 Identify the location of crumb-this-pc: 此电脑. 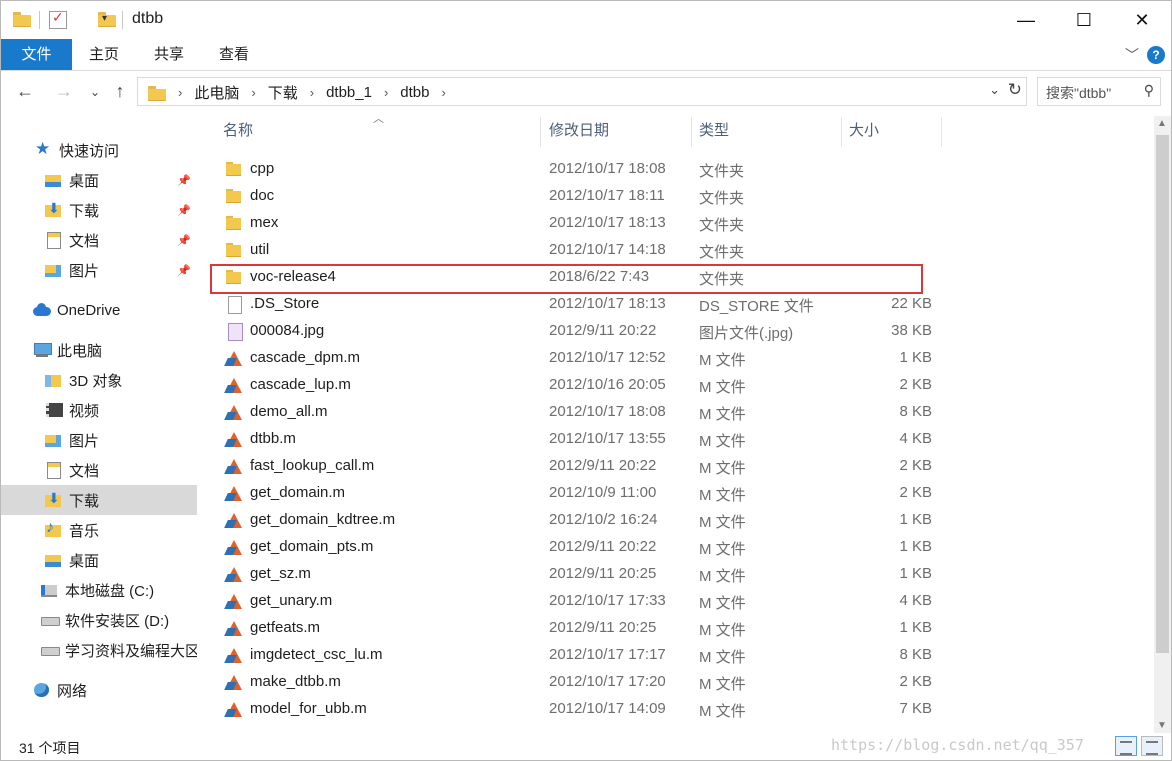
(216, 92).